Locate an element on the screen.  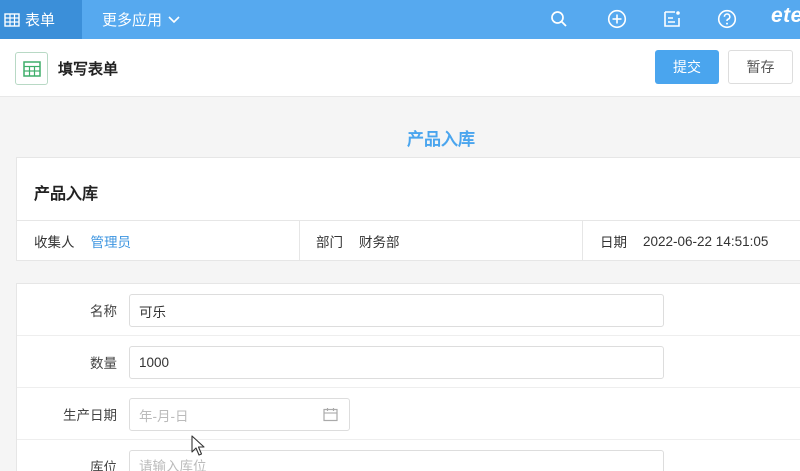
collector-label: 收集人 is located at coordinates (54, 242).